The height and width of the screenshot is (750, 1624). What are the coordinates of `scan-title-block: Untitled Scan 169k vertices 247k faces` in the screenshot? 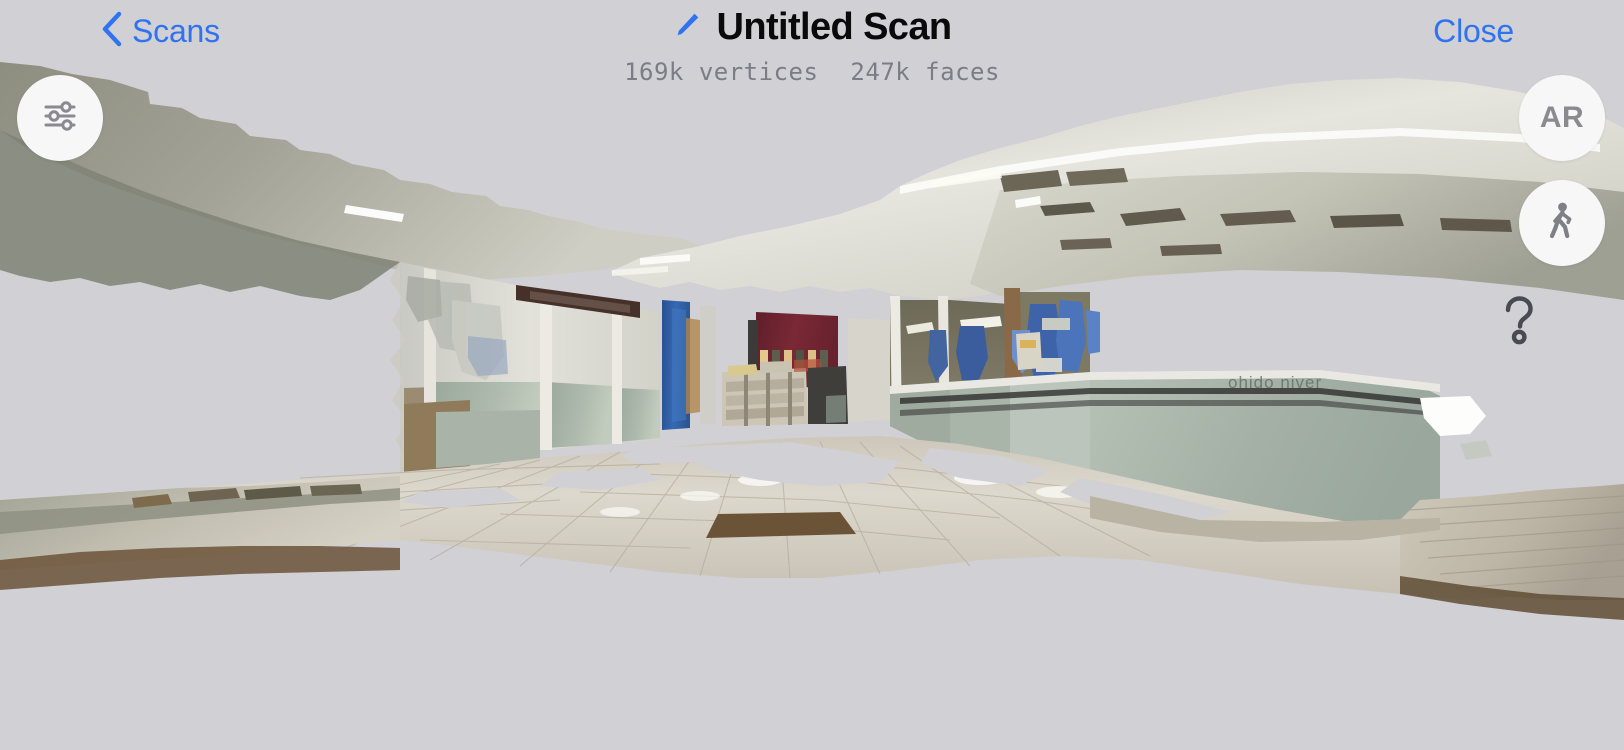 It's located at (812, 44).